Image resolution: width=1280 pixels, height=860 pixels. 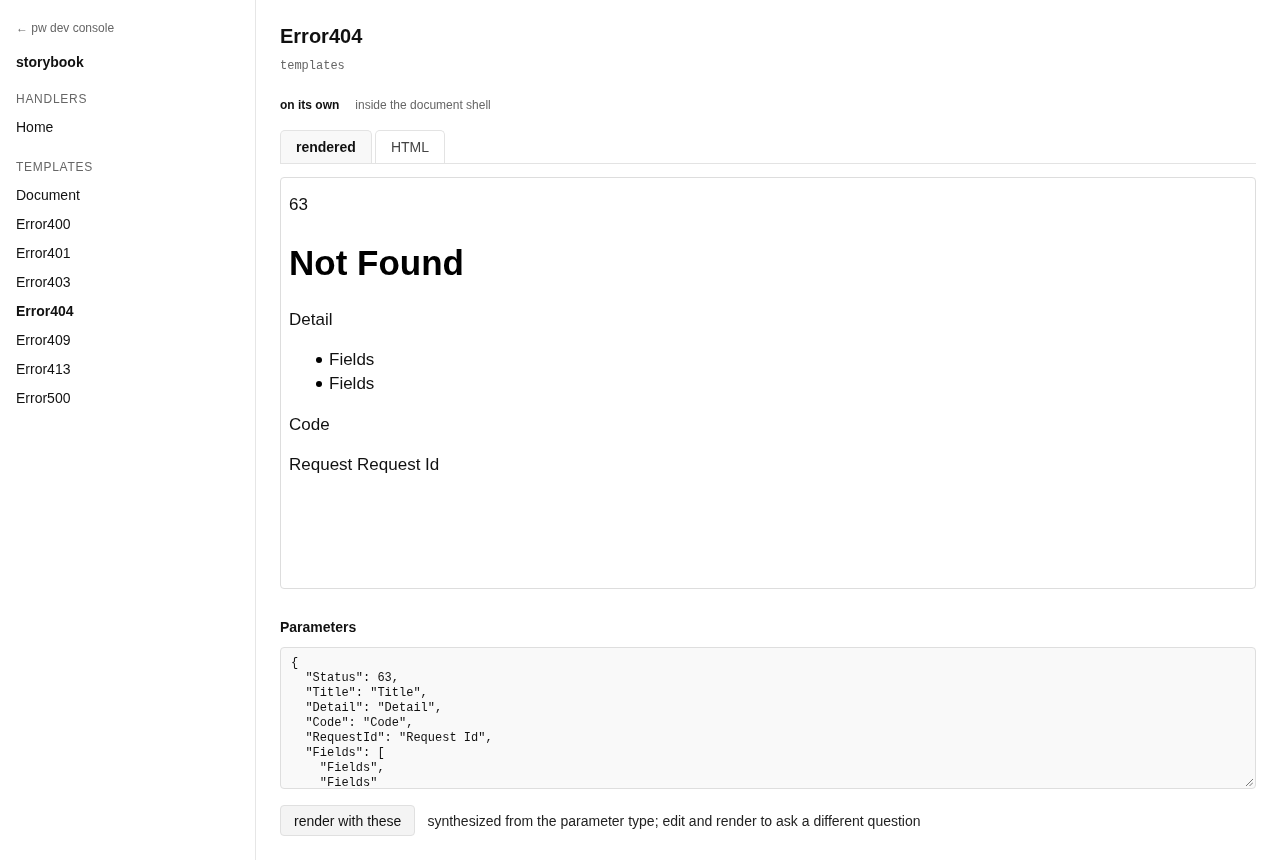 I want to click on error-heading: Not Found, so click(x=376, y=263).